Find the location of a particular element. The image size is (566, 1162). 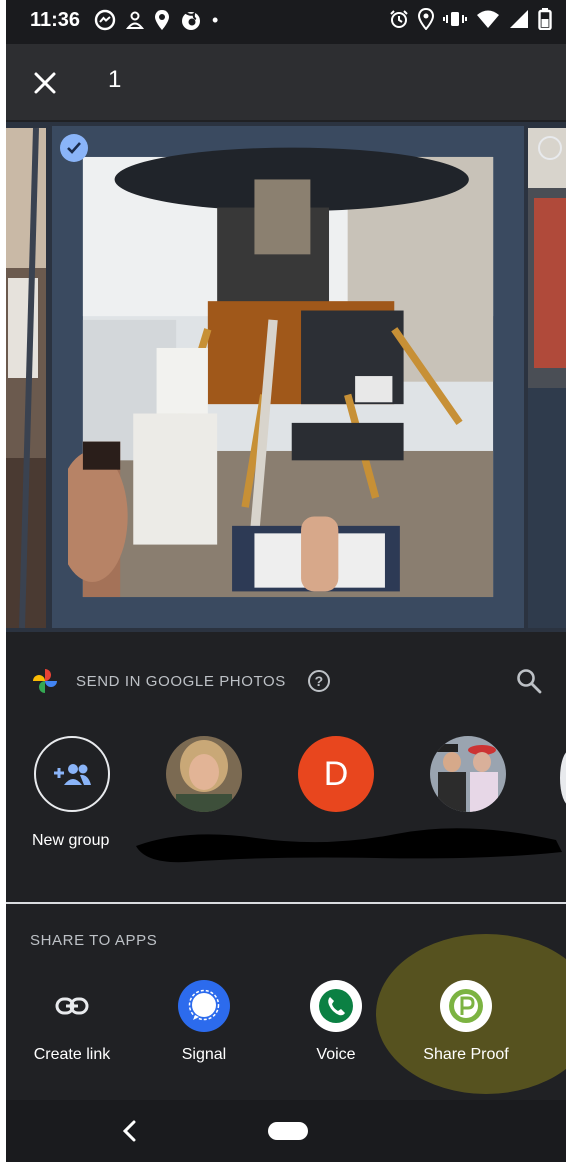

search-icon is located at coordinates (529, 681).